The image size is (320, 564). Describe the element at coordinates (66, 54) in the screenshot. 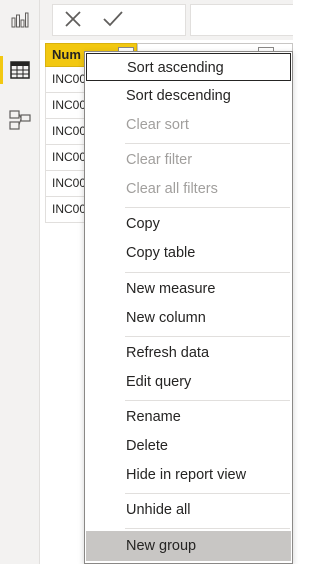

I see `column-header-label: Num` at that location.